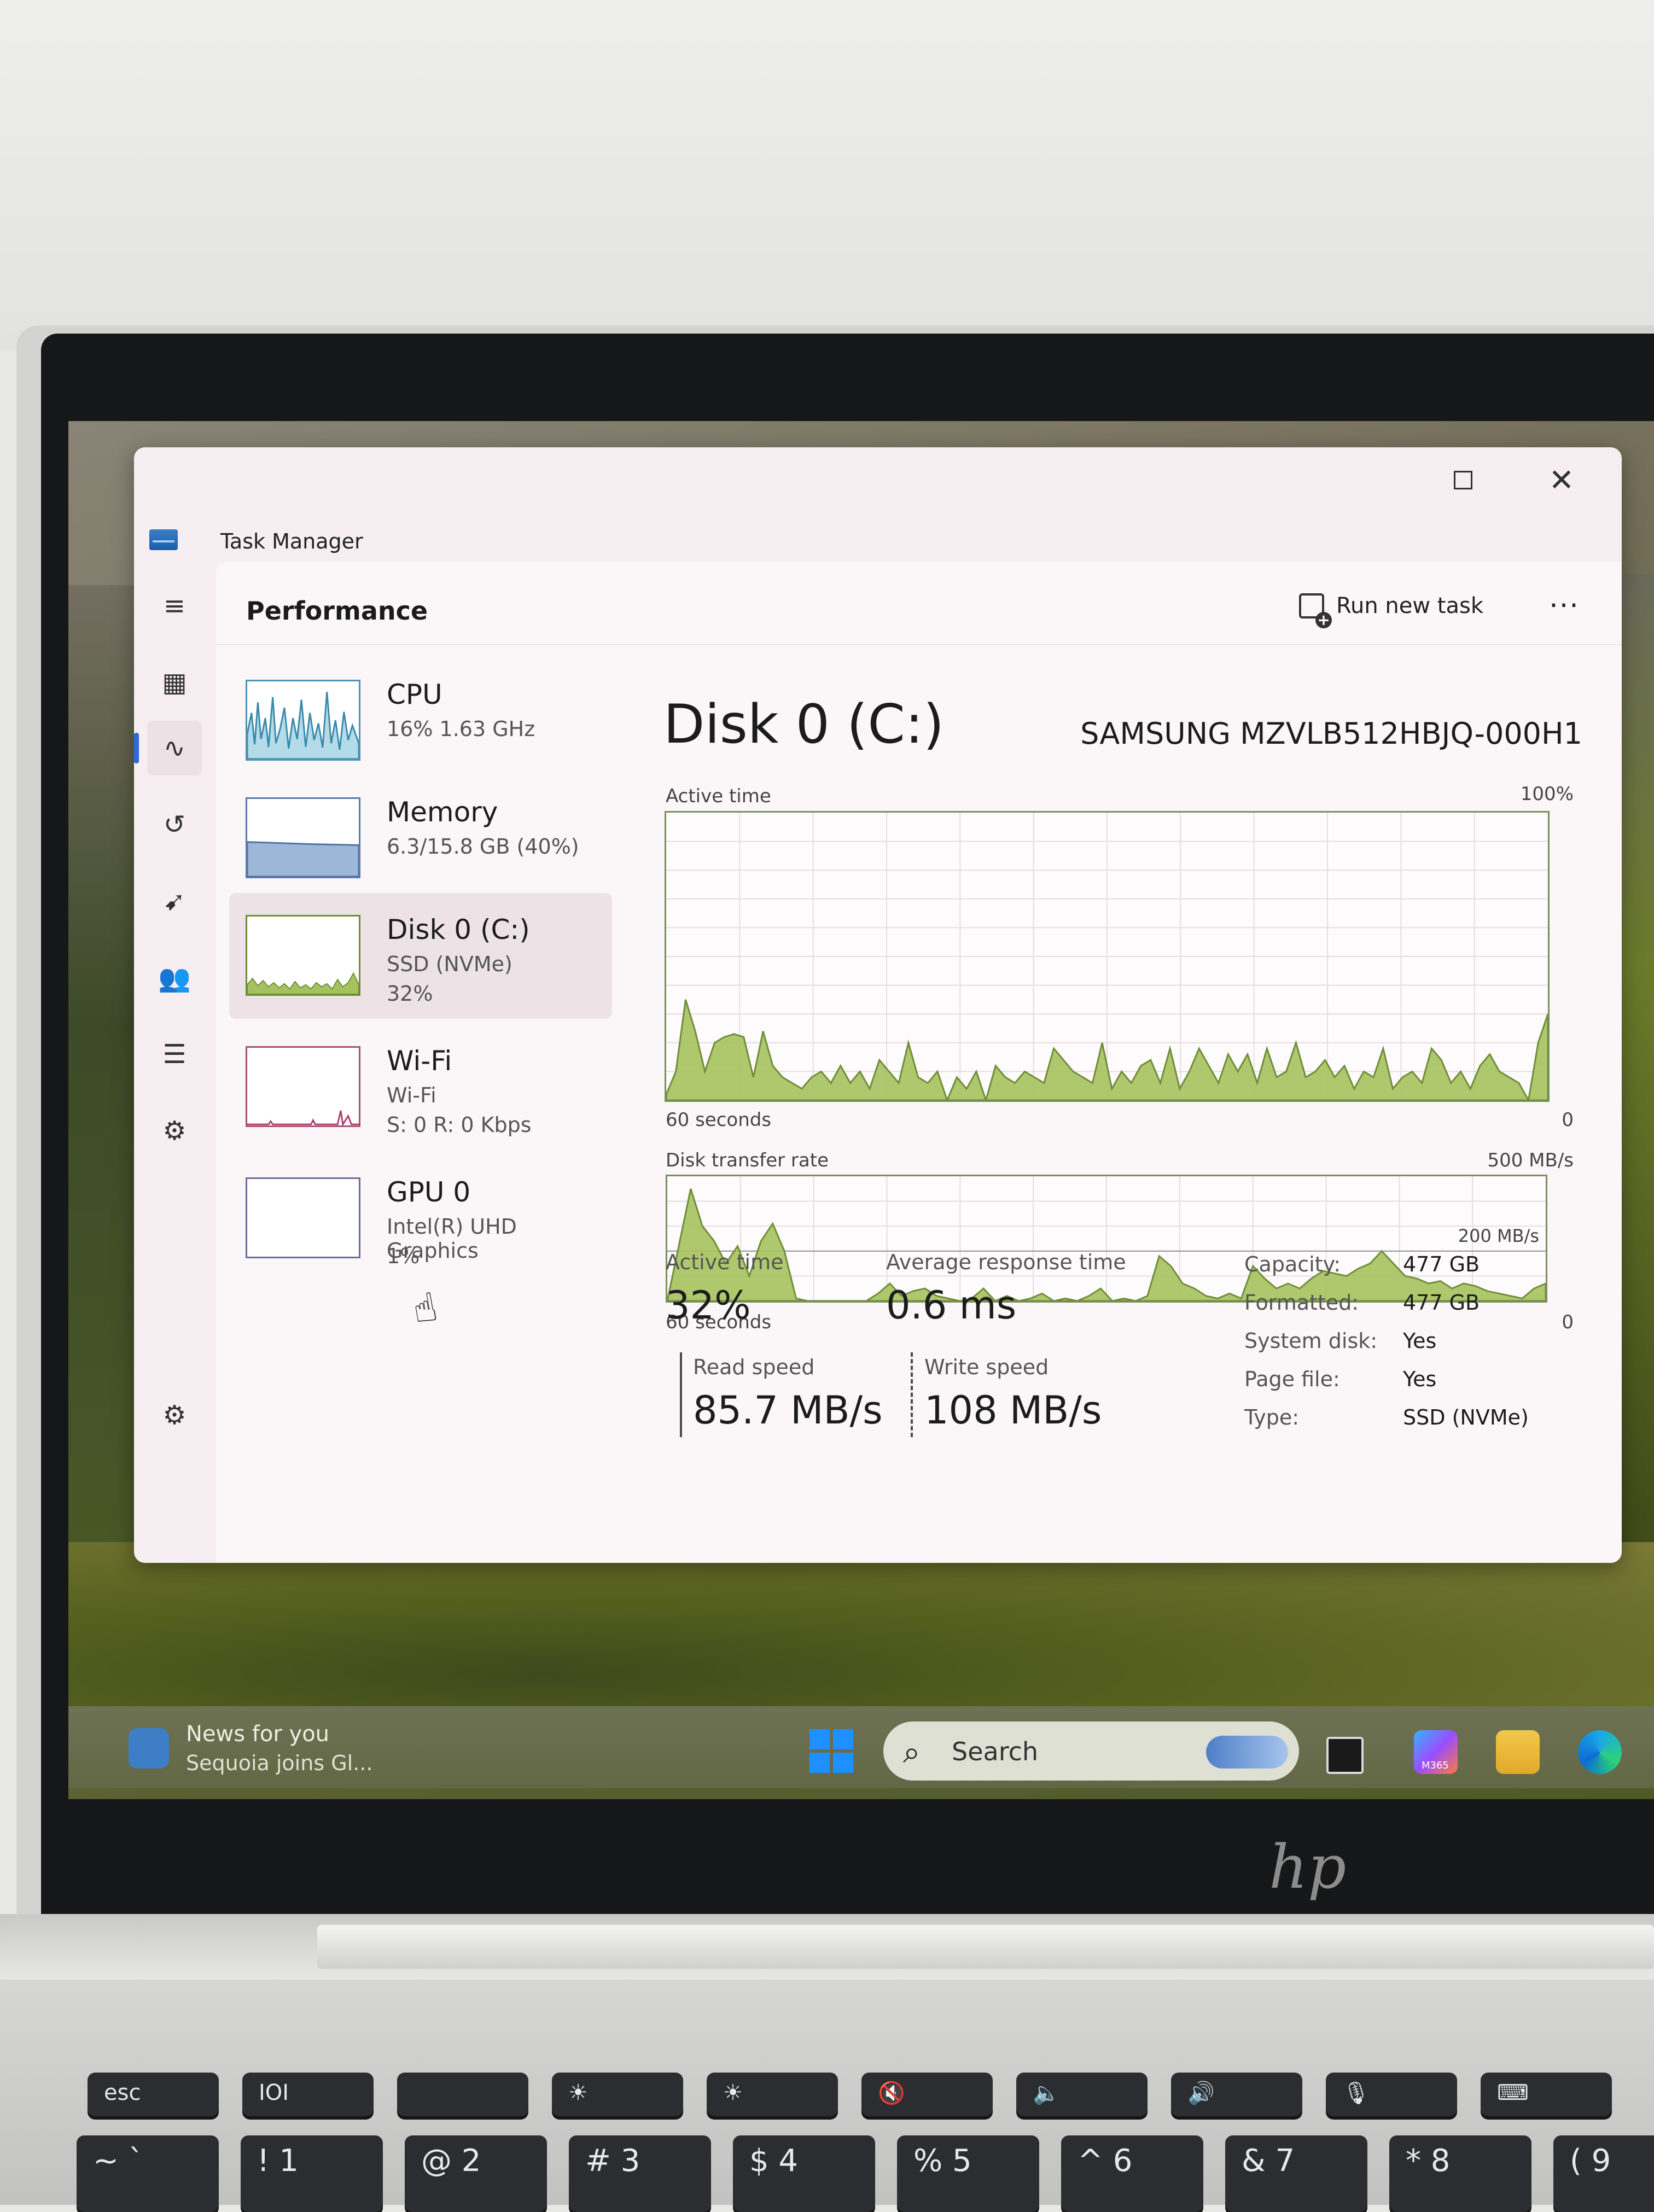 The width and height of the screenshot is (1654, 2212). What do you see at coordinates (148, 2173) in the screenshot?
I see `number-key: ~ `` at bounding box center [148, 2173].